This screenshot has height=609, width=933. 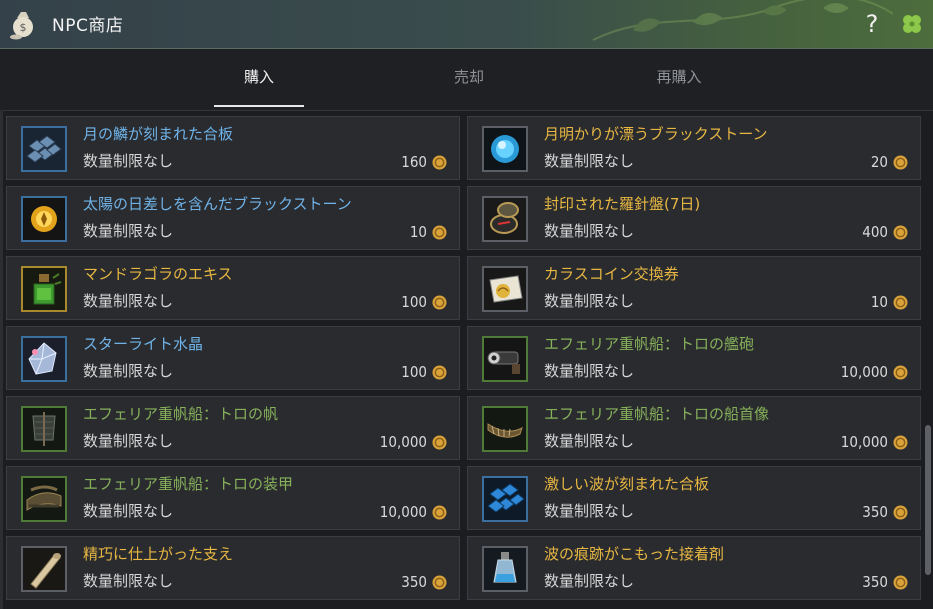 What do you see at coordinates (912, 24) in the screenshot?
I see `clover-icon` at bounding box center [912, 24].